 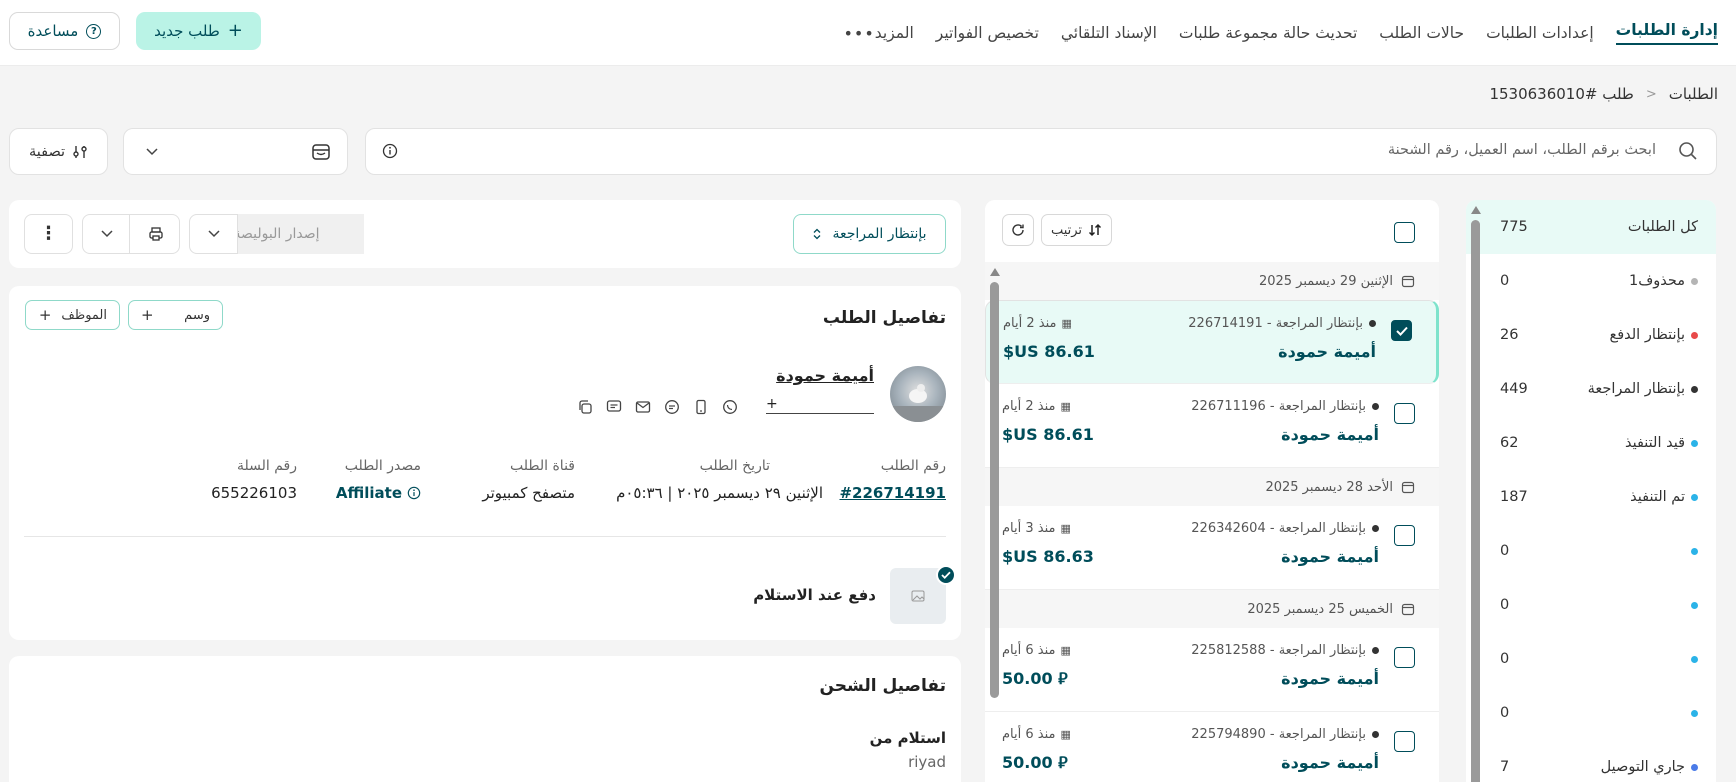 What do you see at coordinates (882, 686) in the screenshot?
I see `section-title: تفاصيل الشحن` at bounding box center [882, 686].